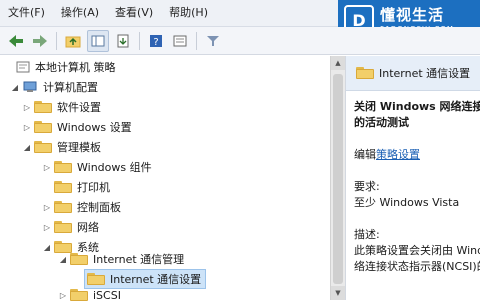  I want to click on tree-item-printers: 打印机, so click(76, 187).